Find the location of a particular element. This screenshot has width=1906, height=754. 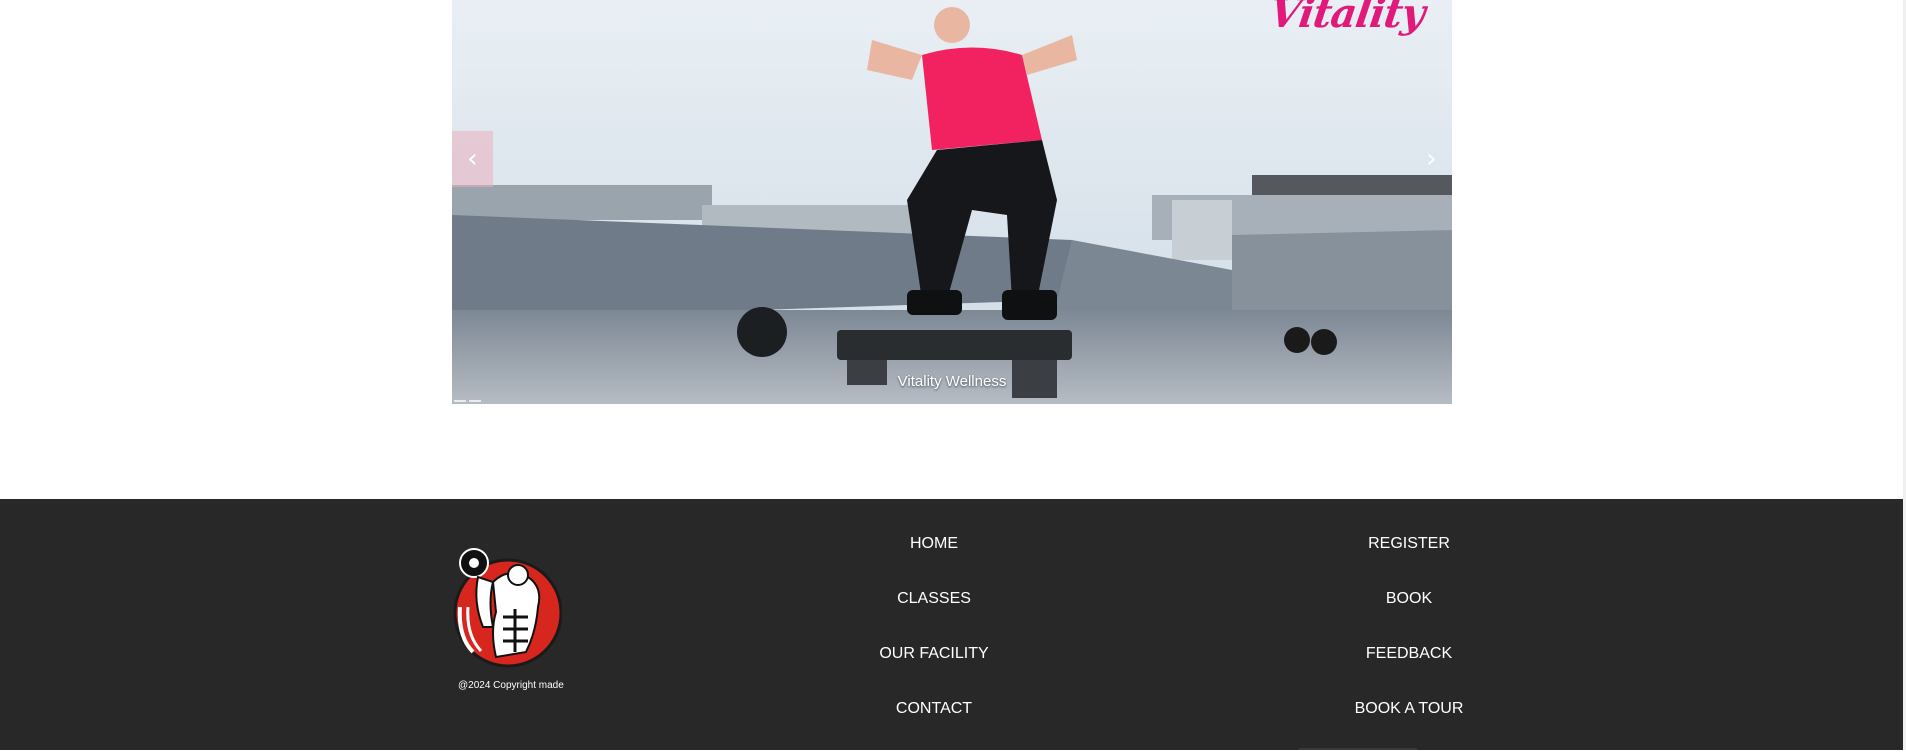

carousel-caption: Vitality Wellness is located at coordinates (952, 381).